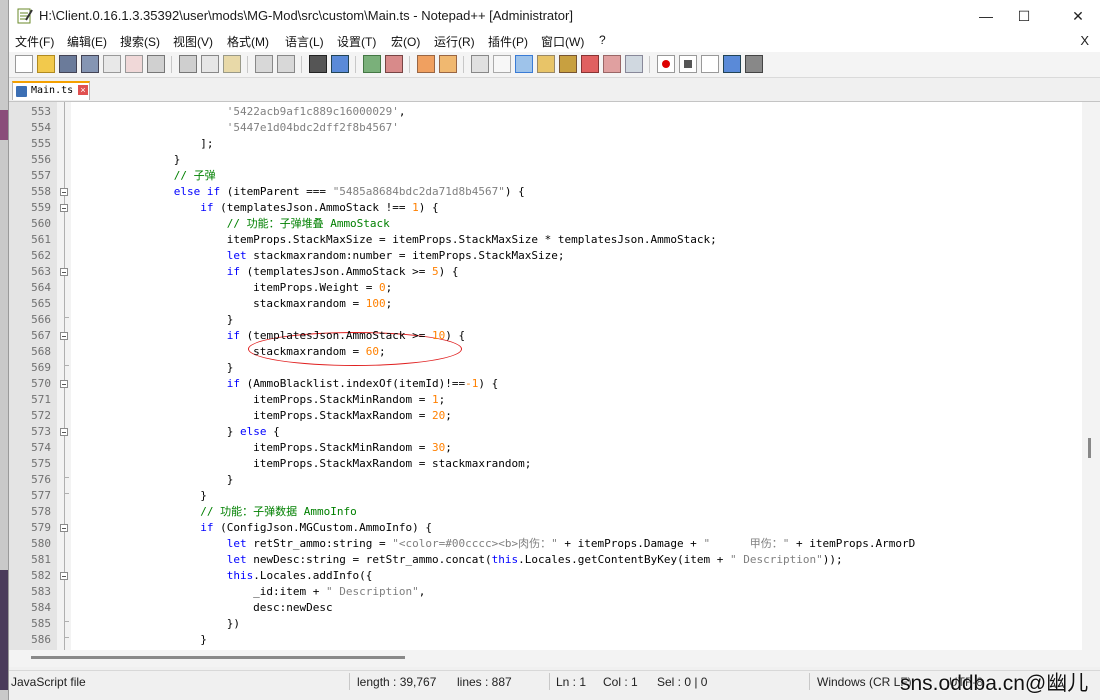 The height and width of the screenshot is (700, 1100). What do you see at coordinates (232, 64) in the screenshot?
I see `paste-icon` at bounding box center [232, 64].